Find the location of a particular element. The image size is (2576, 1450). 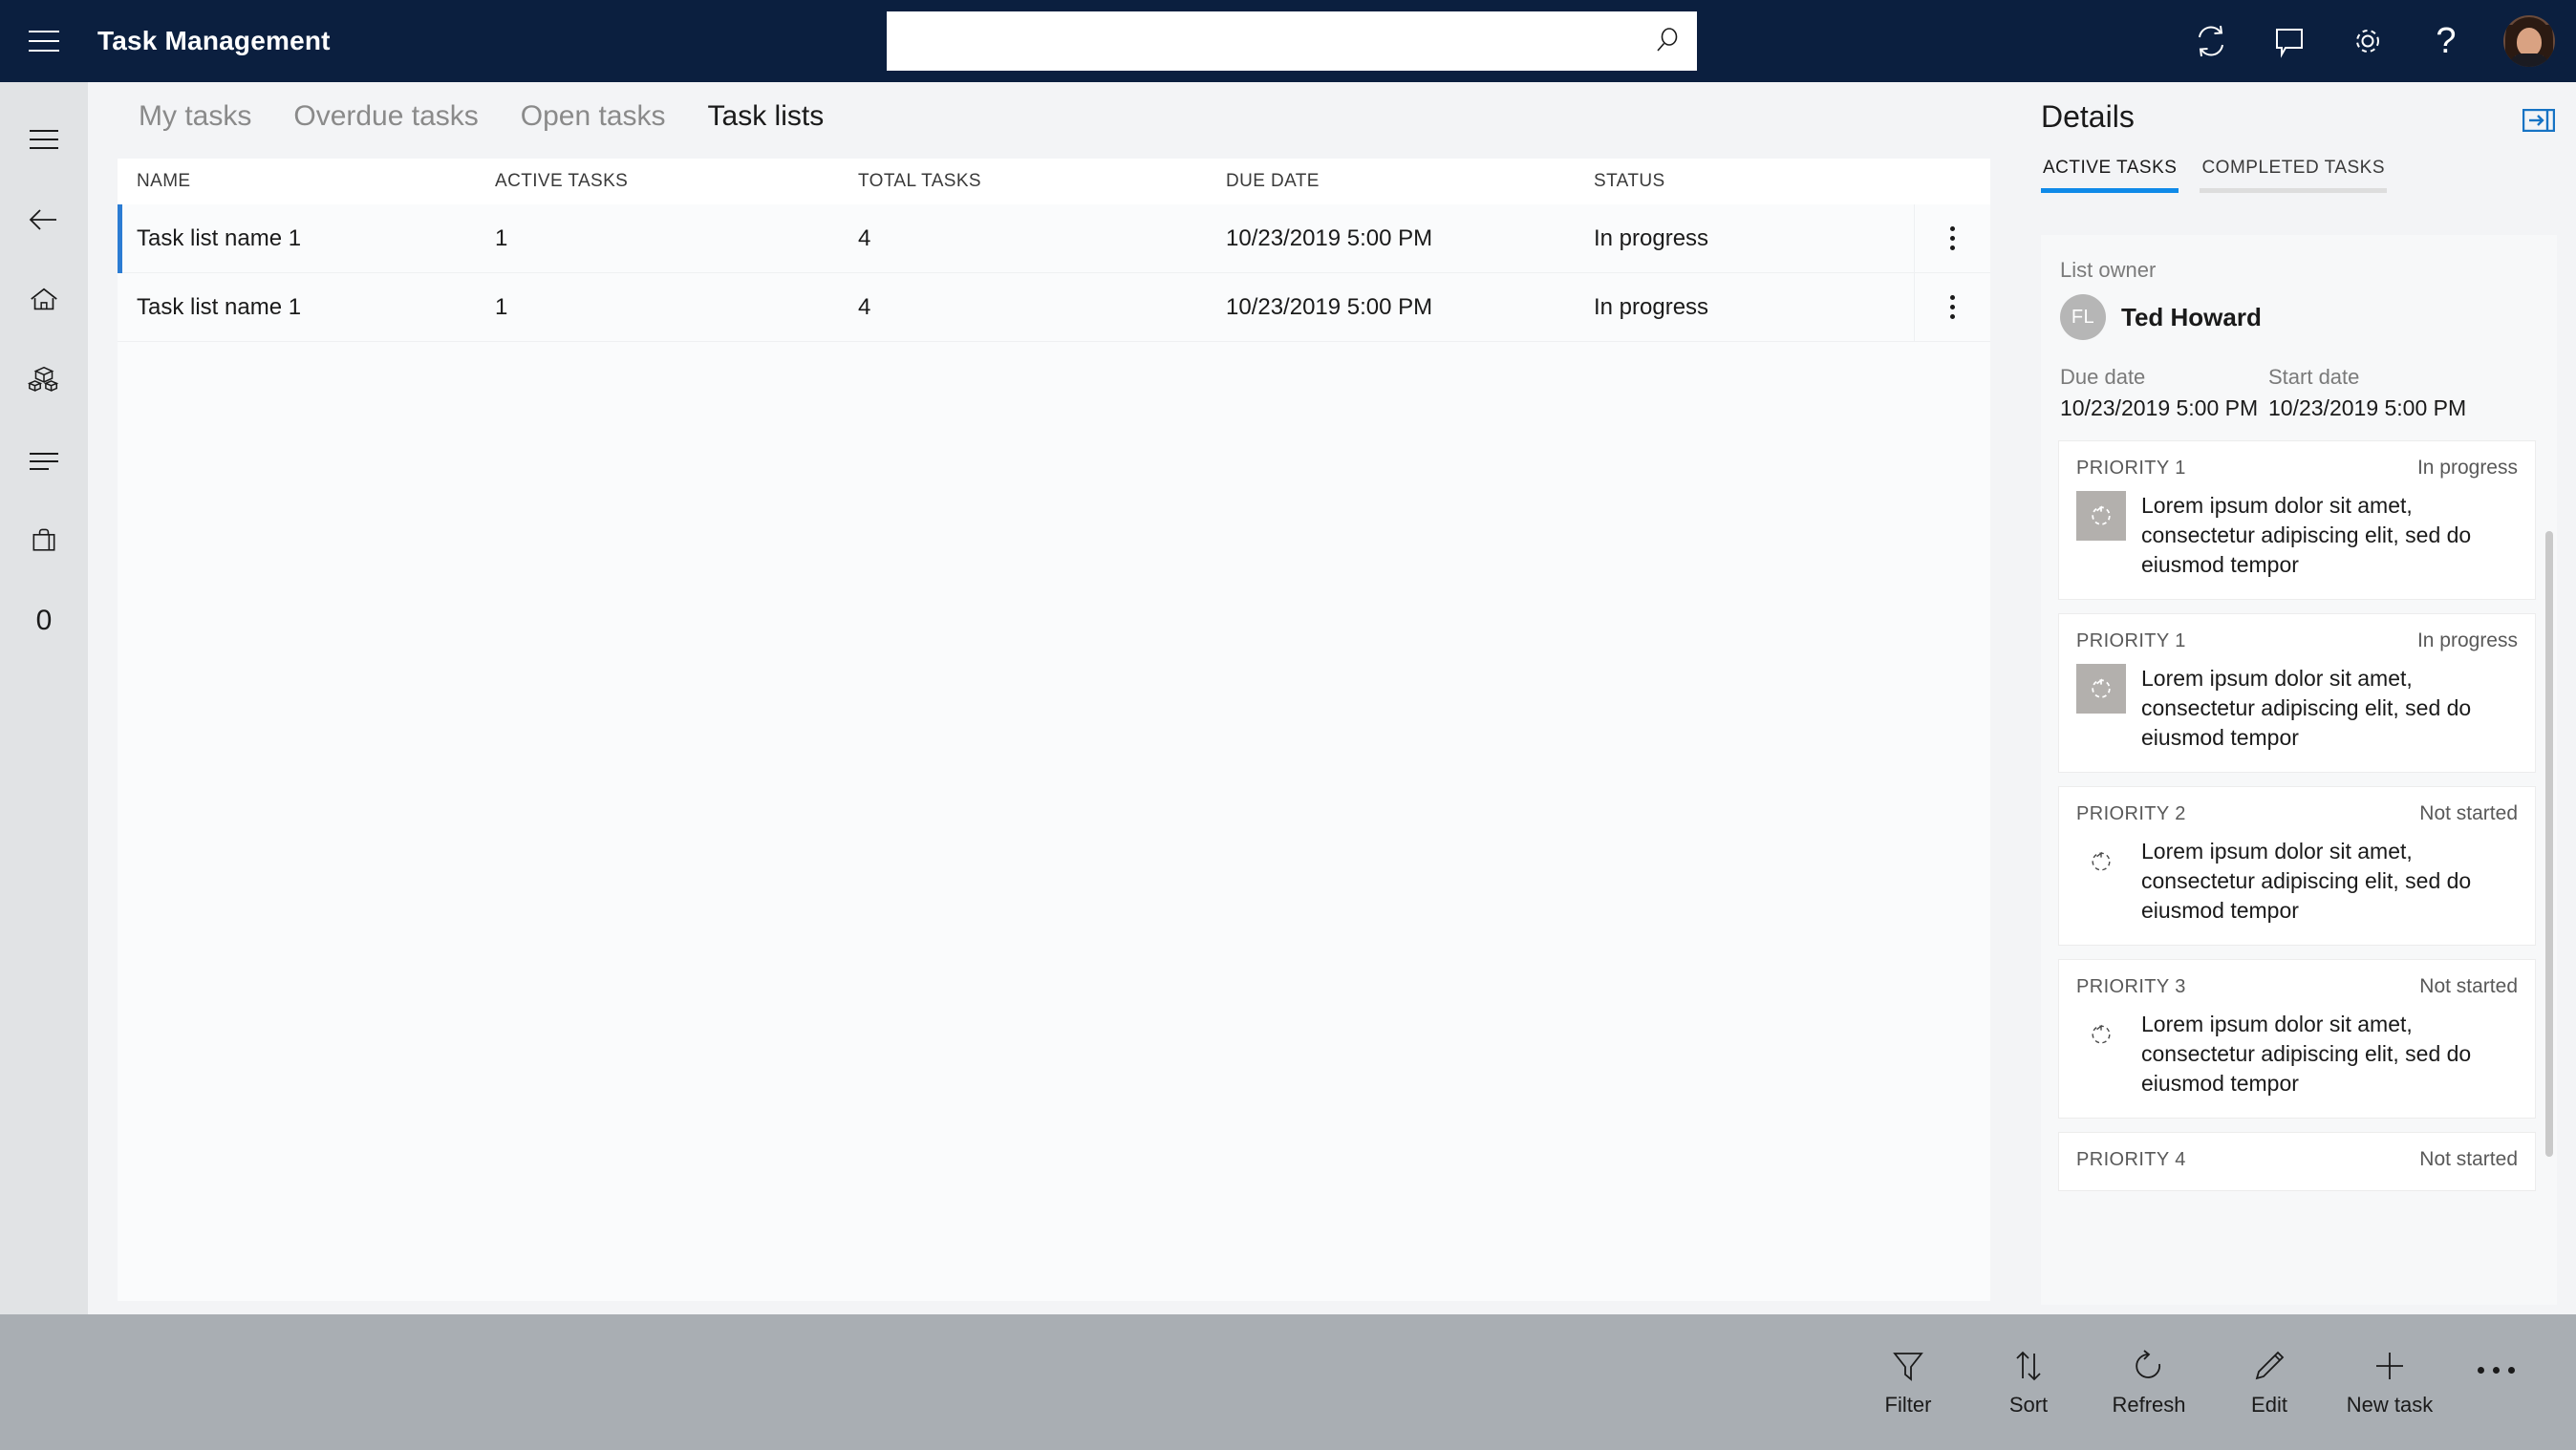

tab-active-tasks-label: ACTIVE TASKS is located at coordinates (2110, 168).